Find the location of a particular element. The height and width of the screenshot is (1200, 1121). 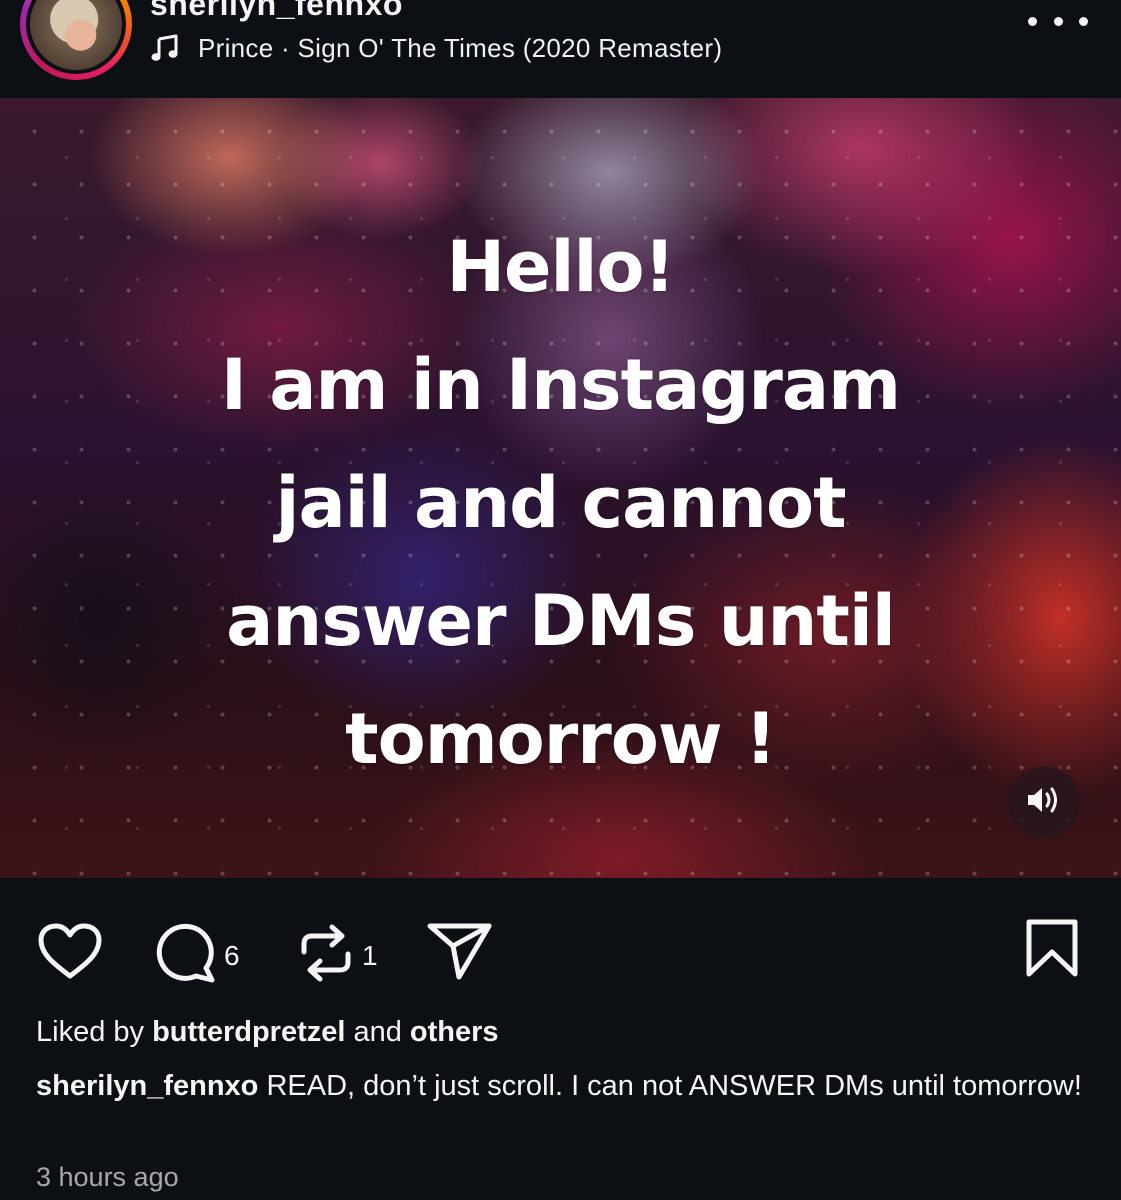

avatar-image is located at coordinates (76, 35).